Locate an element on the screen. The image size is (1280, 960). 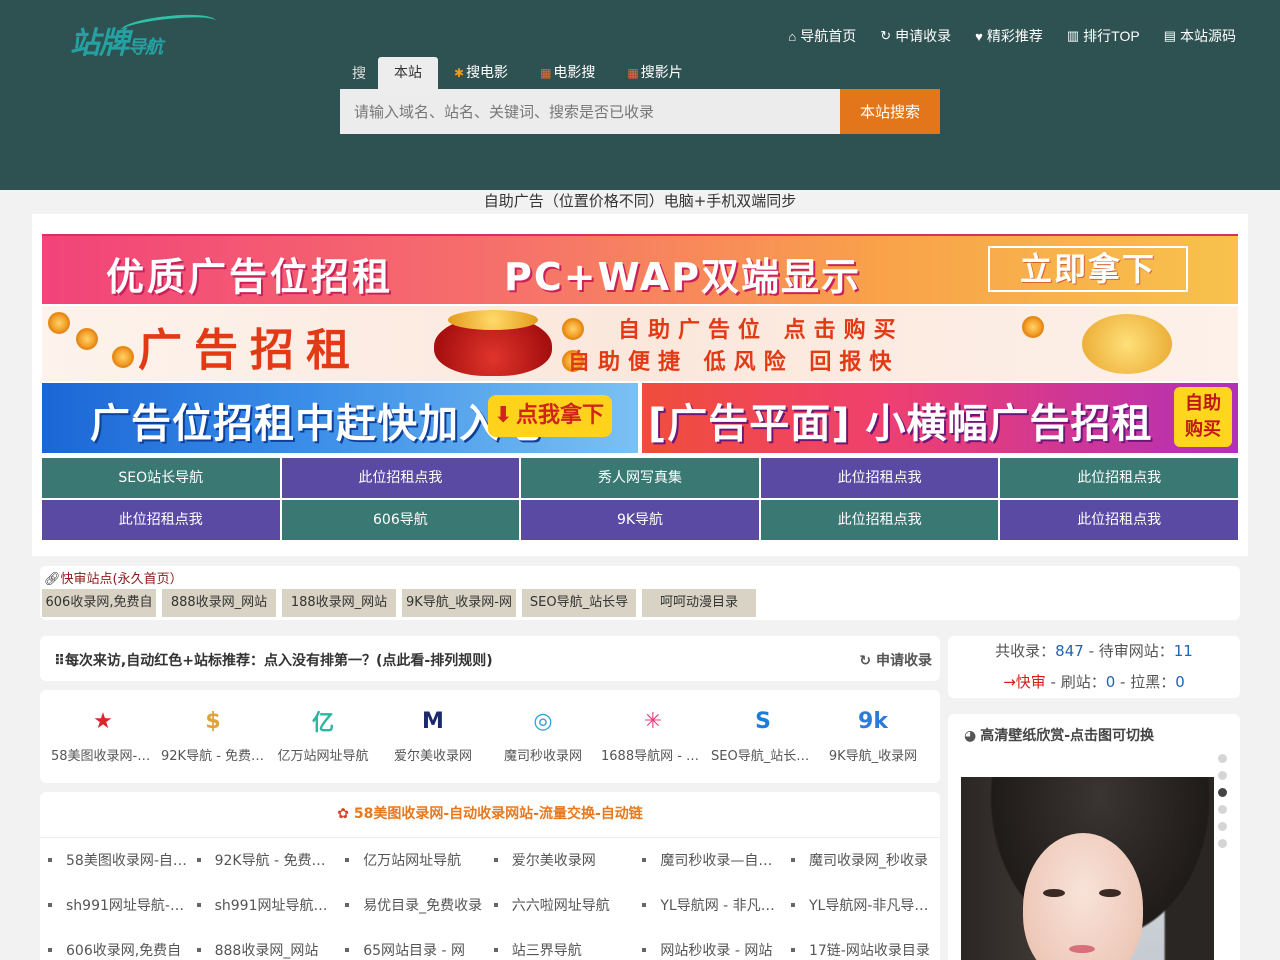
nav-item-3: ▥ 排行TOP is located at coordinates (1103, 36).